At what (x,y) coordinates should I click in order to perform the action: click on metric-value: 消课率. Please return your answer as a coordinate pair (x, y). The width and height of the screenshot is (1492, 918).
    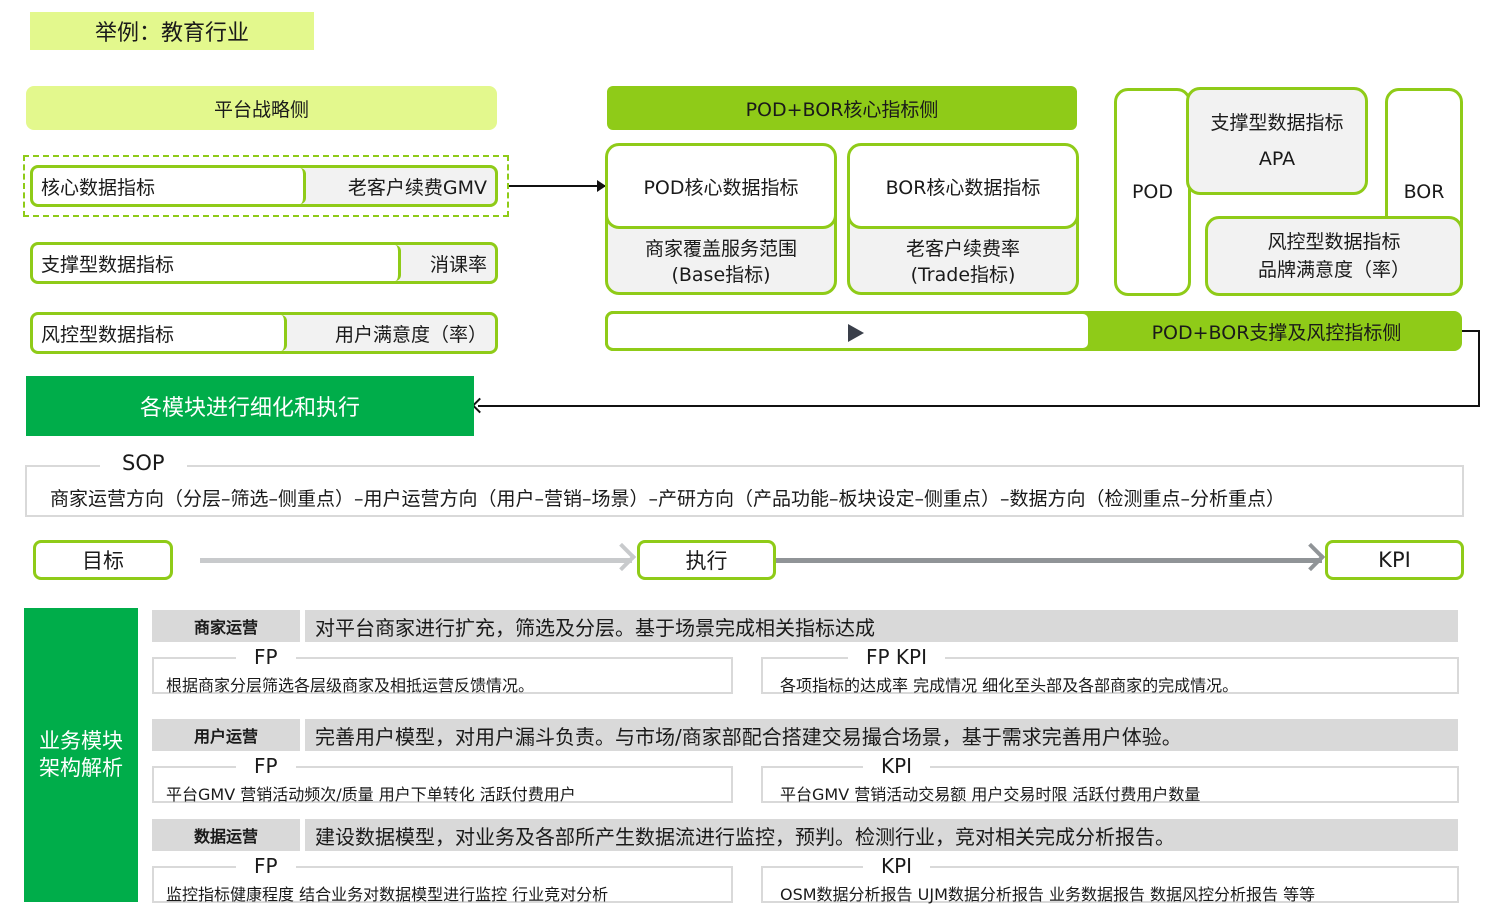
    Looking at the image, I should click on (458, 264).